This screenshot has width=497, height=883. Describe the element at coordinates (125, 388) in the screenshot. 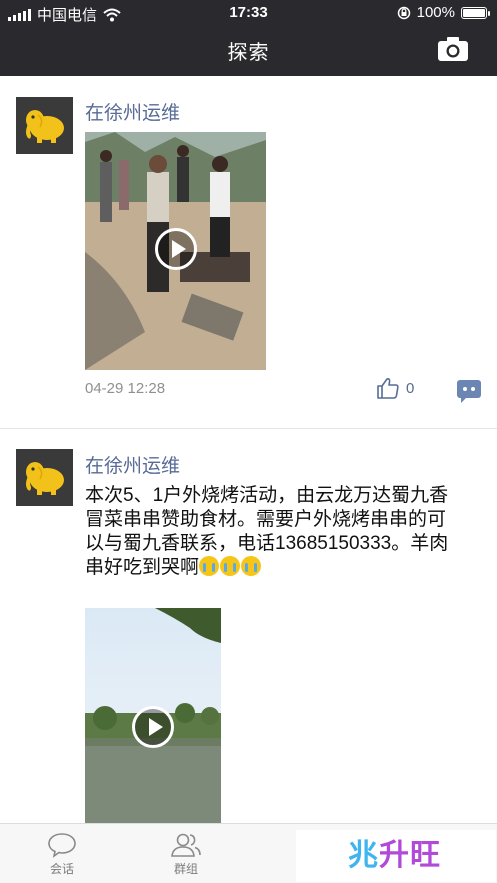

I see `post-time: 04-29 12:28` at that location.